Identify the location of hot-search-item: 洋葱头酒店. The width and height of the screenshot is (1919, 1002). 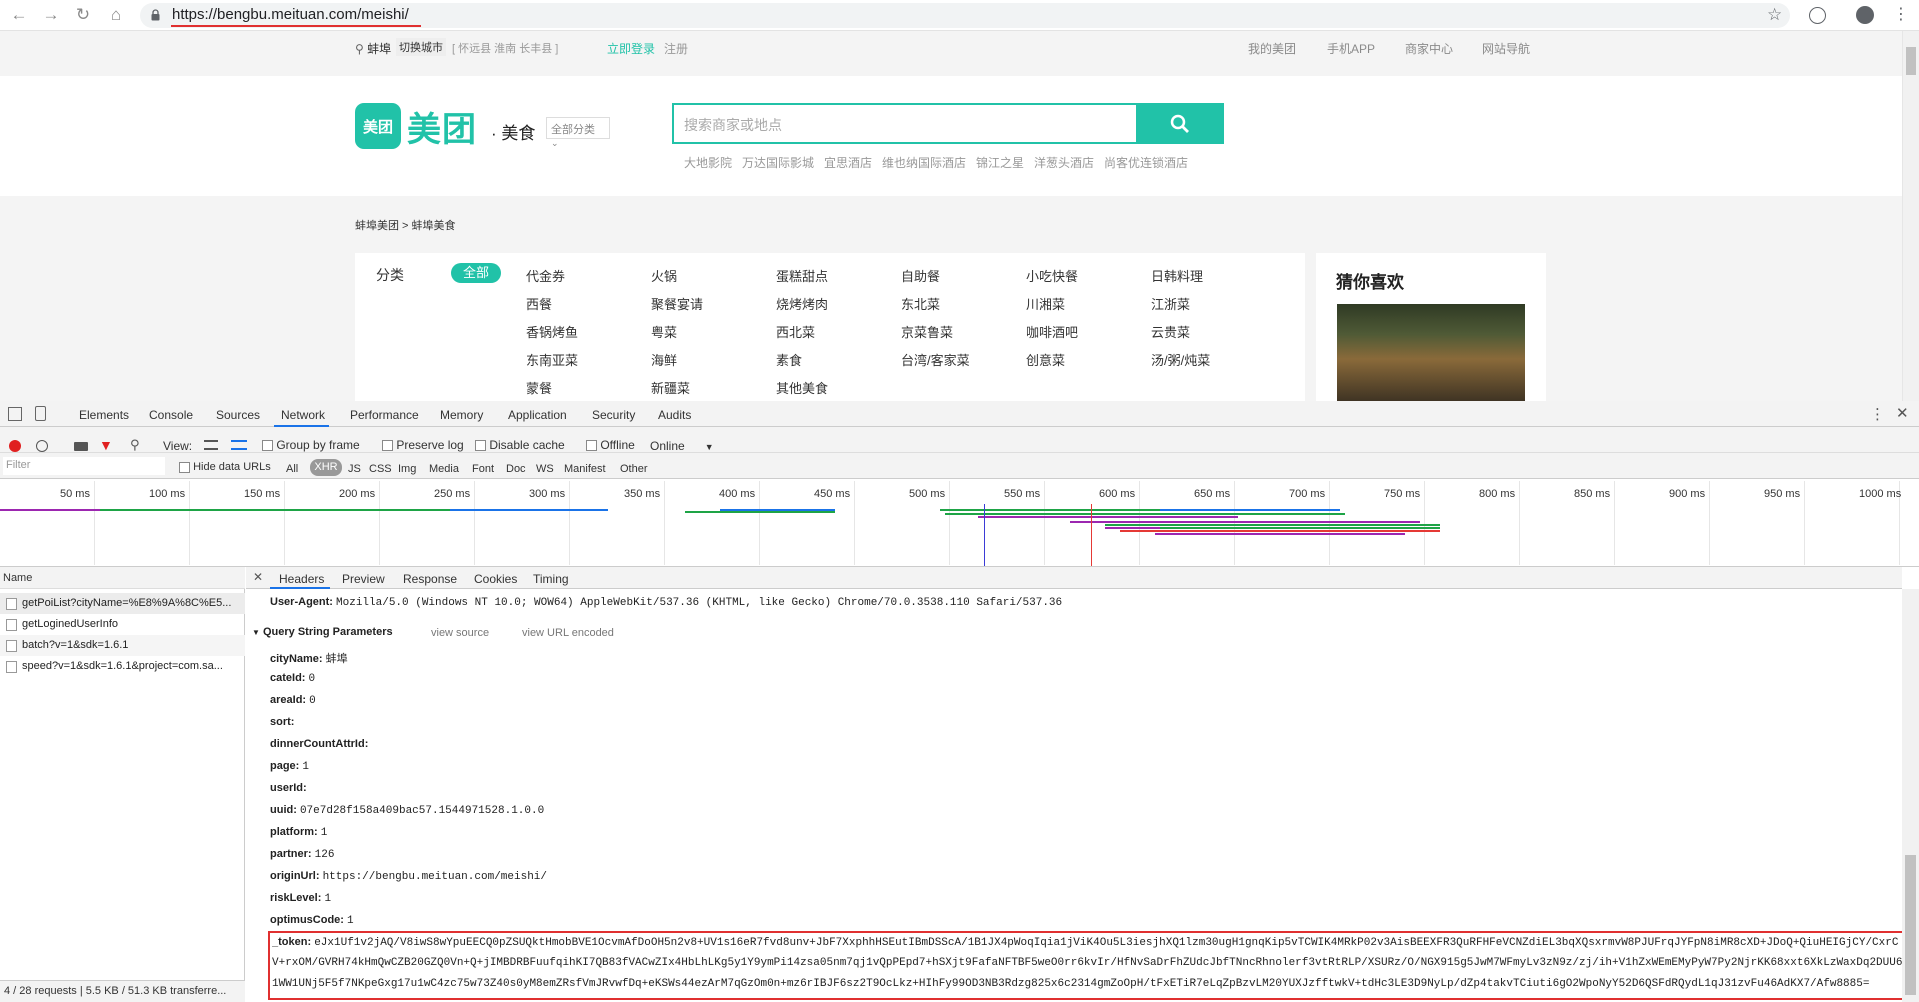
(1064, 162).